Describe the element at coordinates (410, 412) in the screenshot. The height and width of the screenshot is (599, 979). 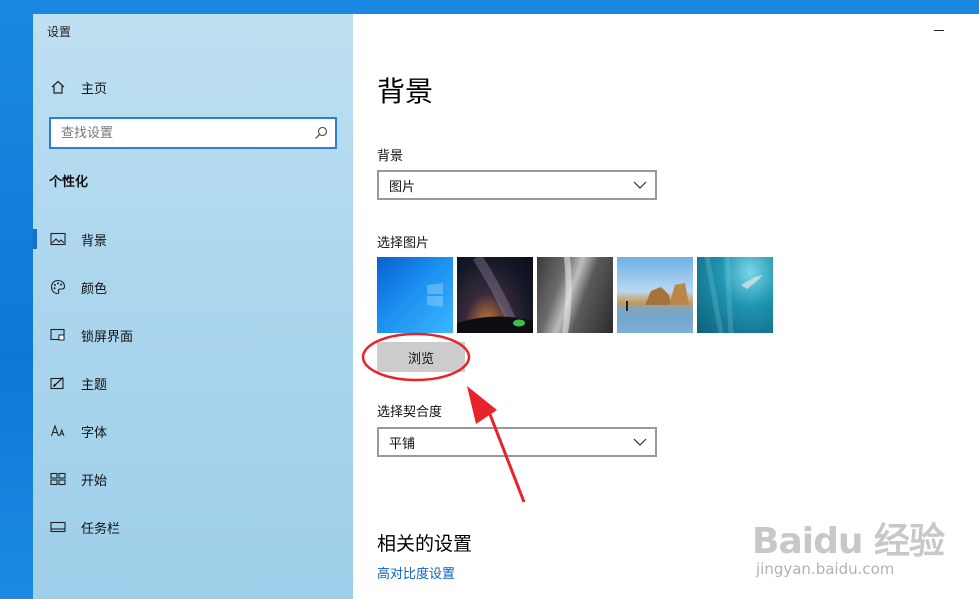
I see `fit-label: 选择契合度` at that location.